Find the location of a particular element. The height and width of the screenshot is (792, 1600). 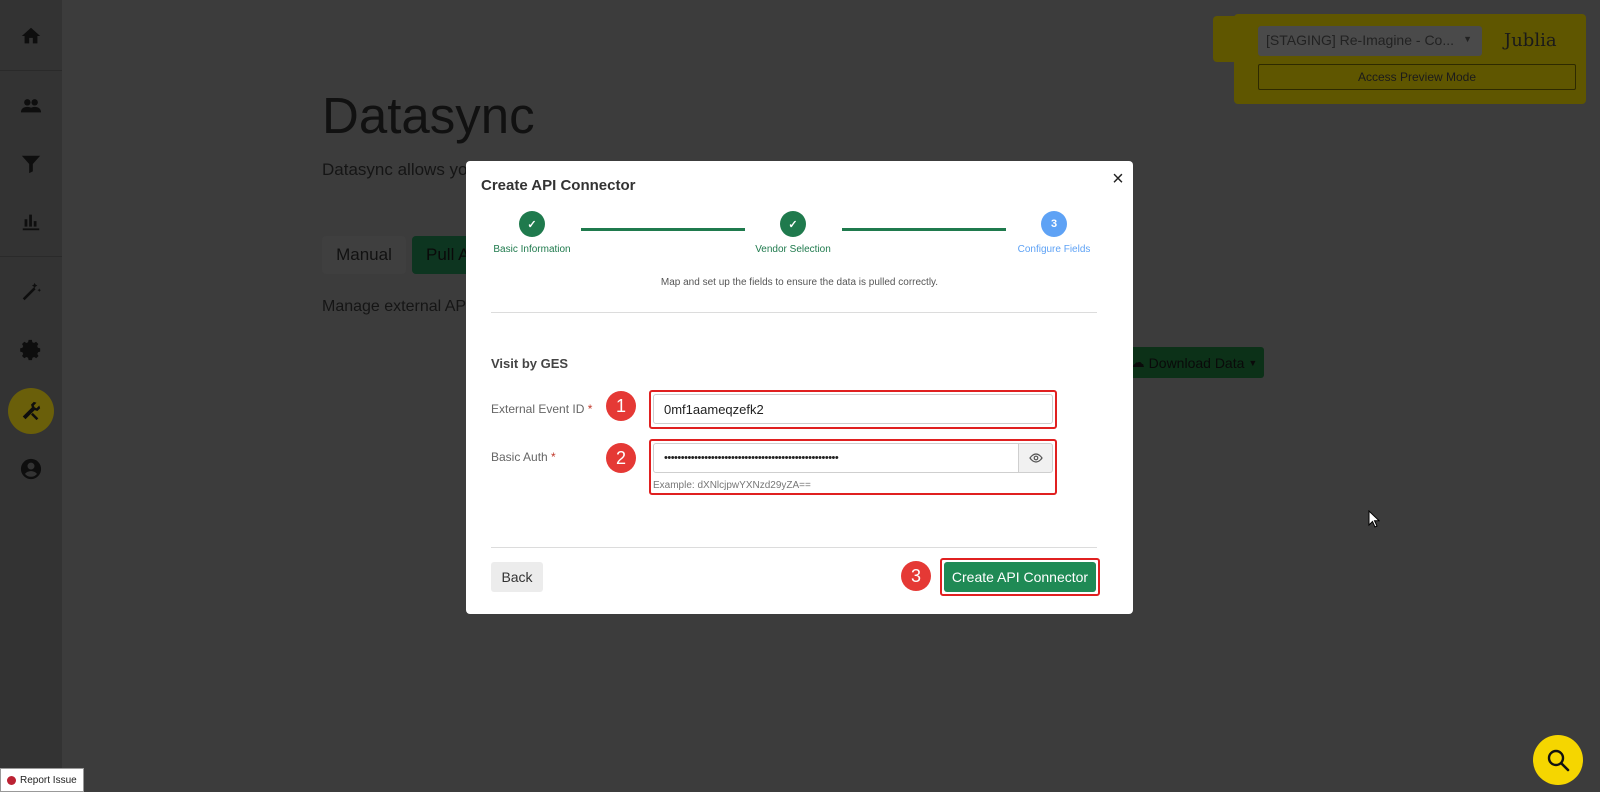

external-event-id-label: External Event ID * is located at coordinates (541, 409).